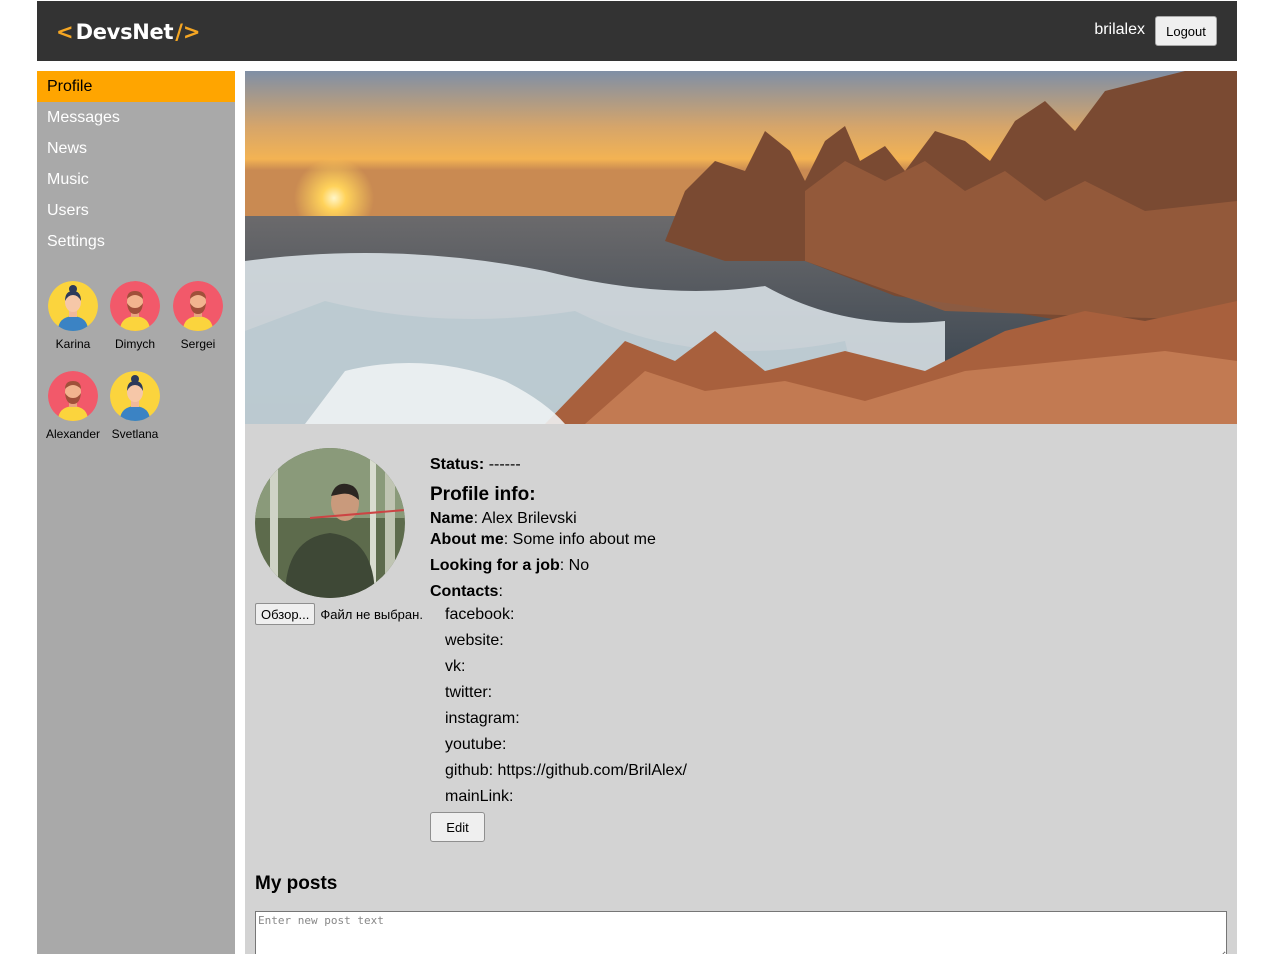  Describe the element at coordinates (136, 117) in the screenshot. I see `sidebar-item-messages: Messages` at that location.